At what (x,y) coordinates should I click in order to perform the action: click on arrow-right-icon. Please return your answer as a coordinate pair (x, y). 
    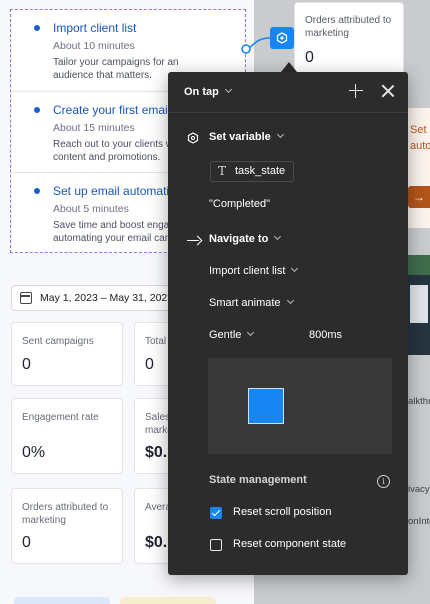
    Looking at the image, I should click on (194, 241).